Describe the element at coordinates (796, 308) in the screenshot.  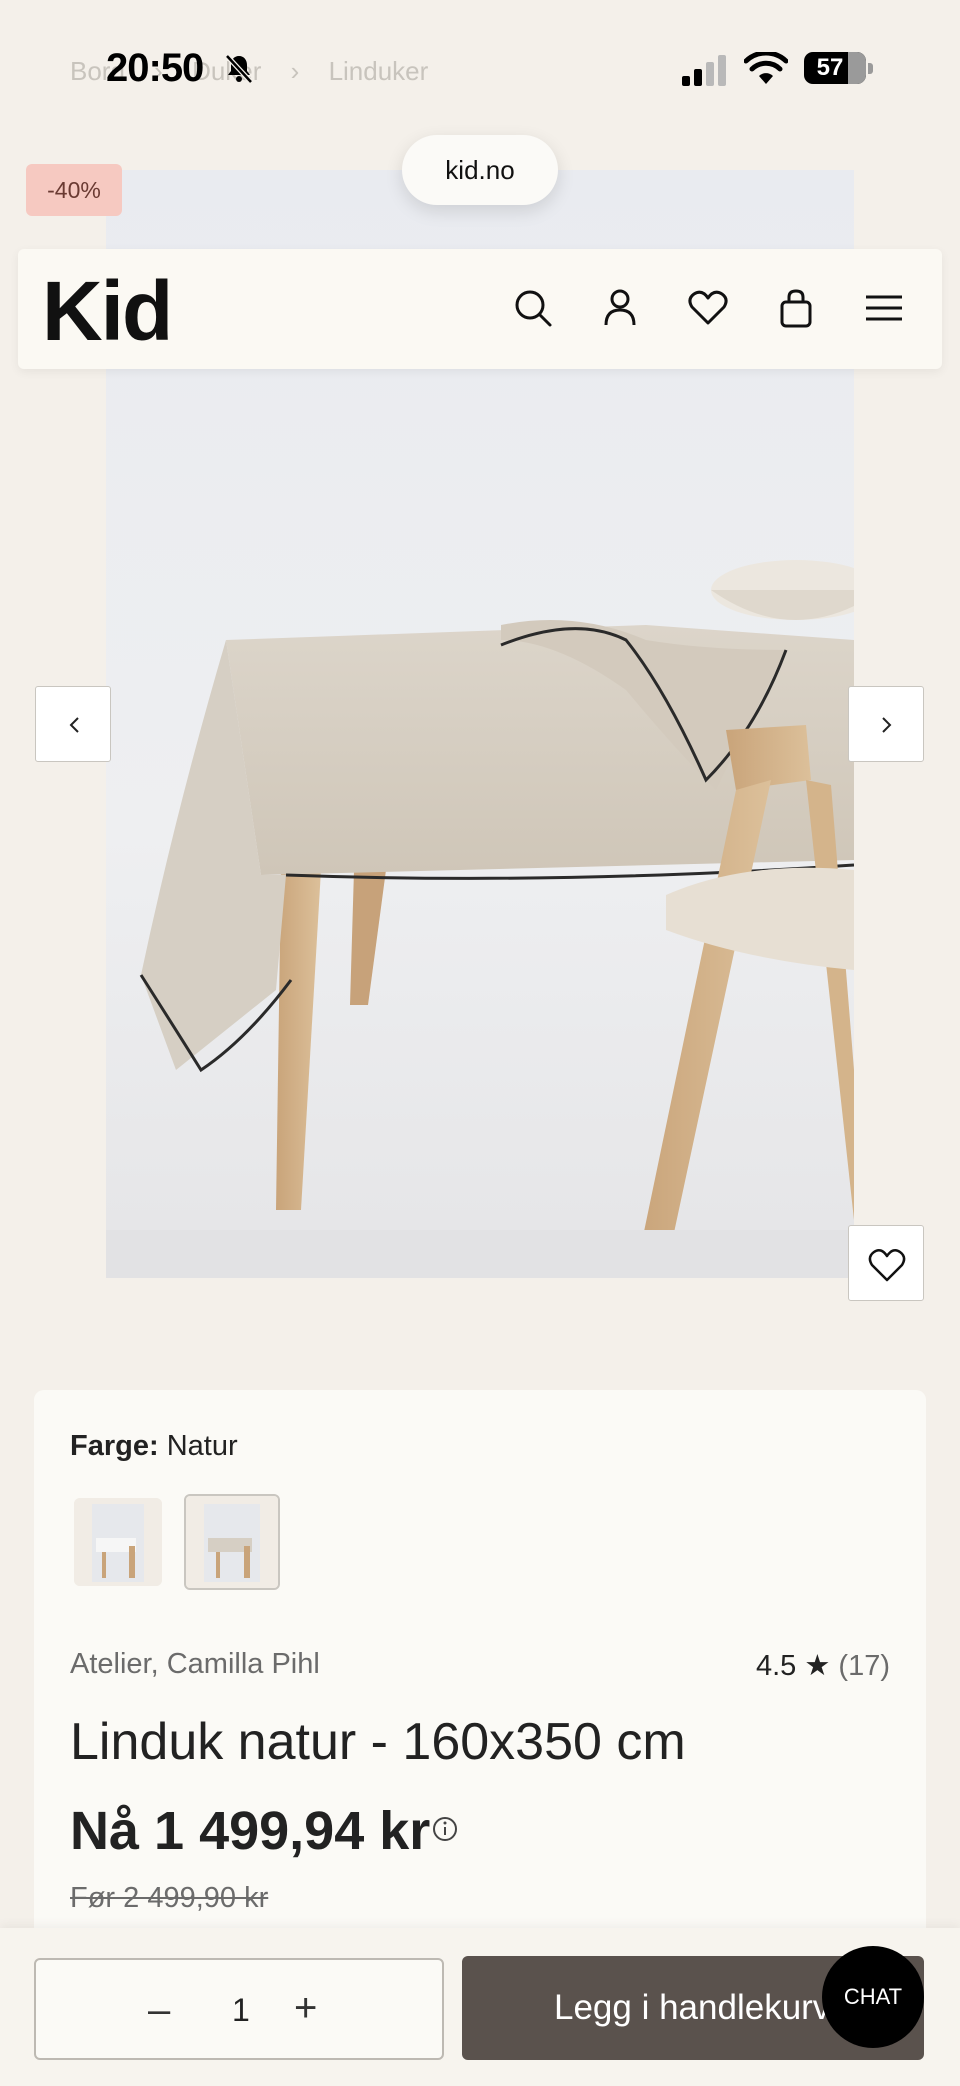
I see `bag-icon` at that location.